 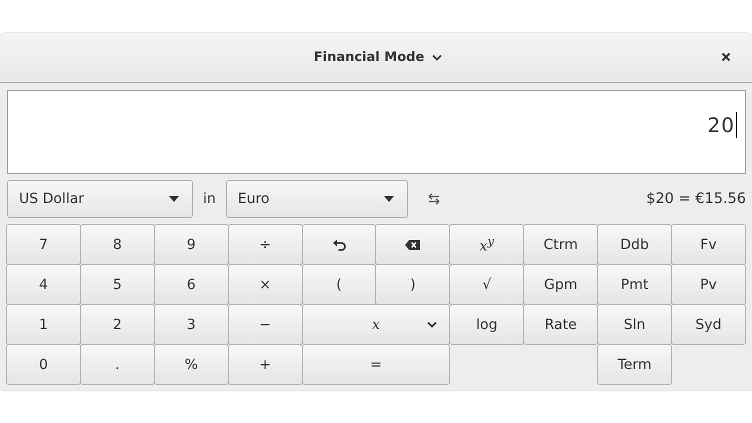 I want to click on calculator-key: log, so click(x=486, y=324).